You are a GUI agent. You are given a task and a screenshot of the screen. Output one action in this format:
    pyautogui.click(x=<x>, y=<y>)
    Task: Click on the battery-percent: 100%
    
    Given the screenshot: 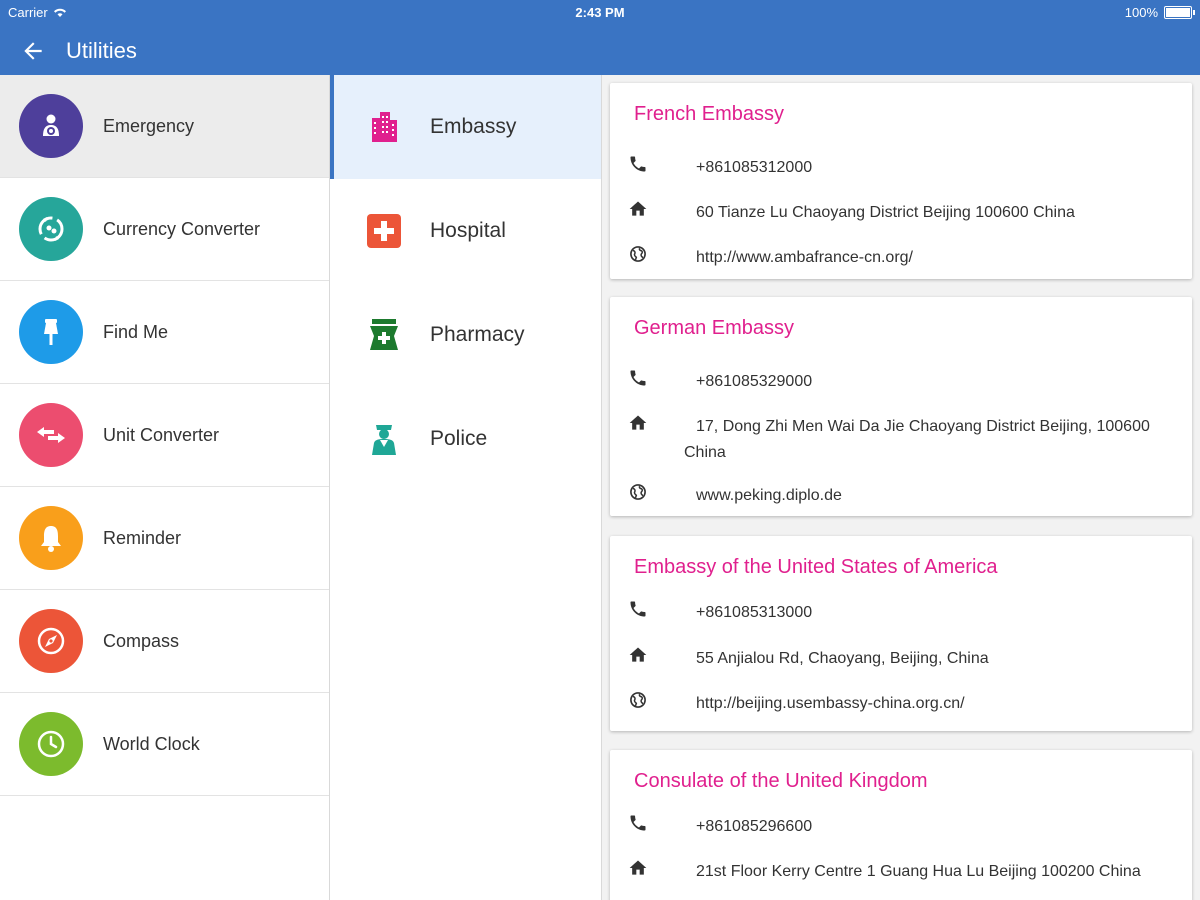 What is the action you would take?
    pyautogui.click(x=1141, y=12)
    